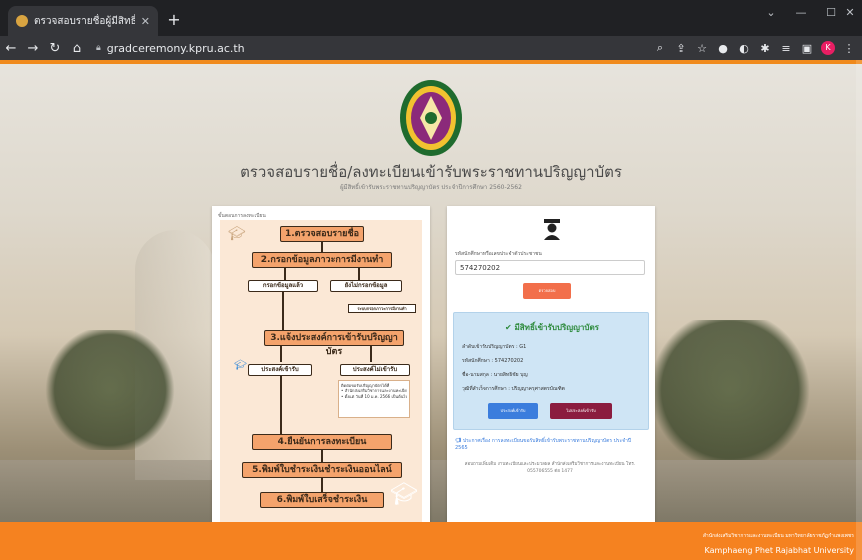  Describe the element at coordinates (322, 470) in the screenshot. I see `flow-step-5: 5.พิมพ์ใบชำระเงินชำระเงินออนไลน์` at that location.